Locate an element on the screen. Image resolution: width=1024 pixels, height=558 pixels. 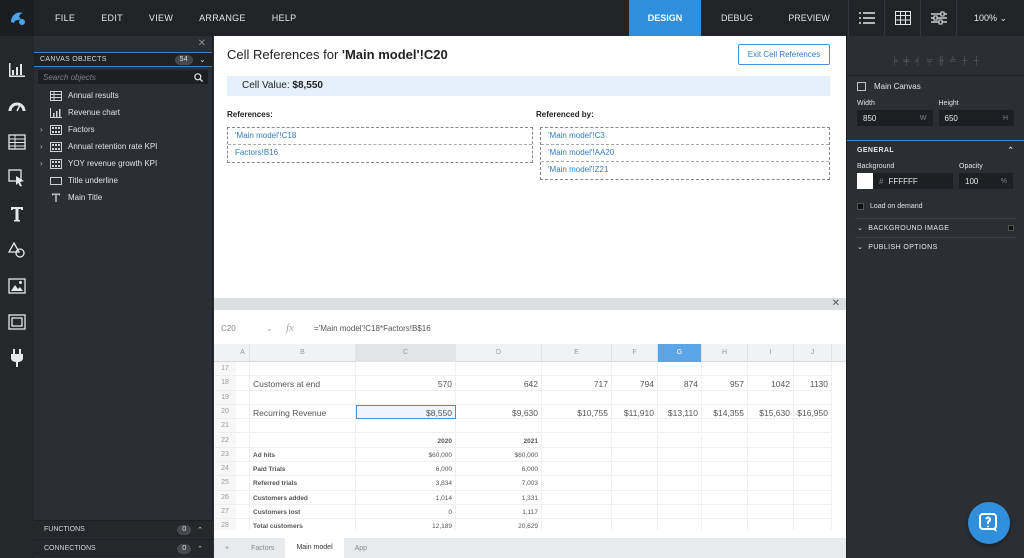
row-header: 27 is located at coordinates (225, 512).